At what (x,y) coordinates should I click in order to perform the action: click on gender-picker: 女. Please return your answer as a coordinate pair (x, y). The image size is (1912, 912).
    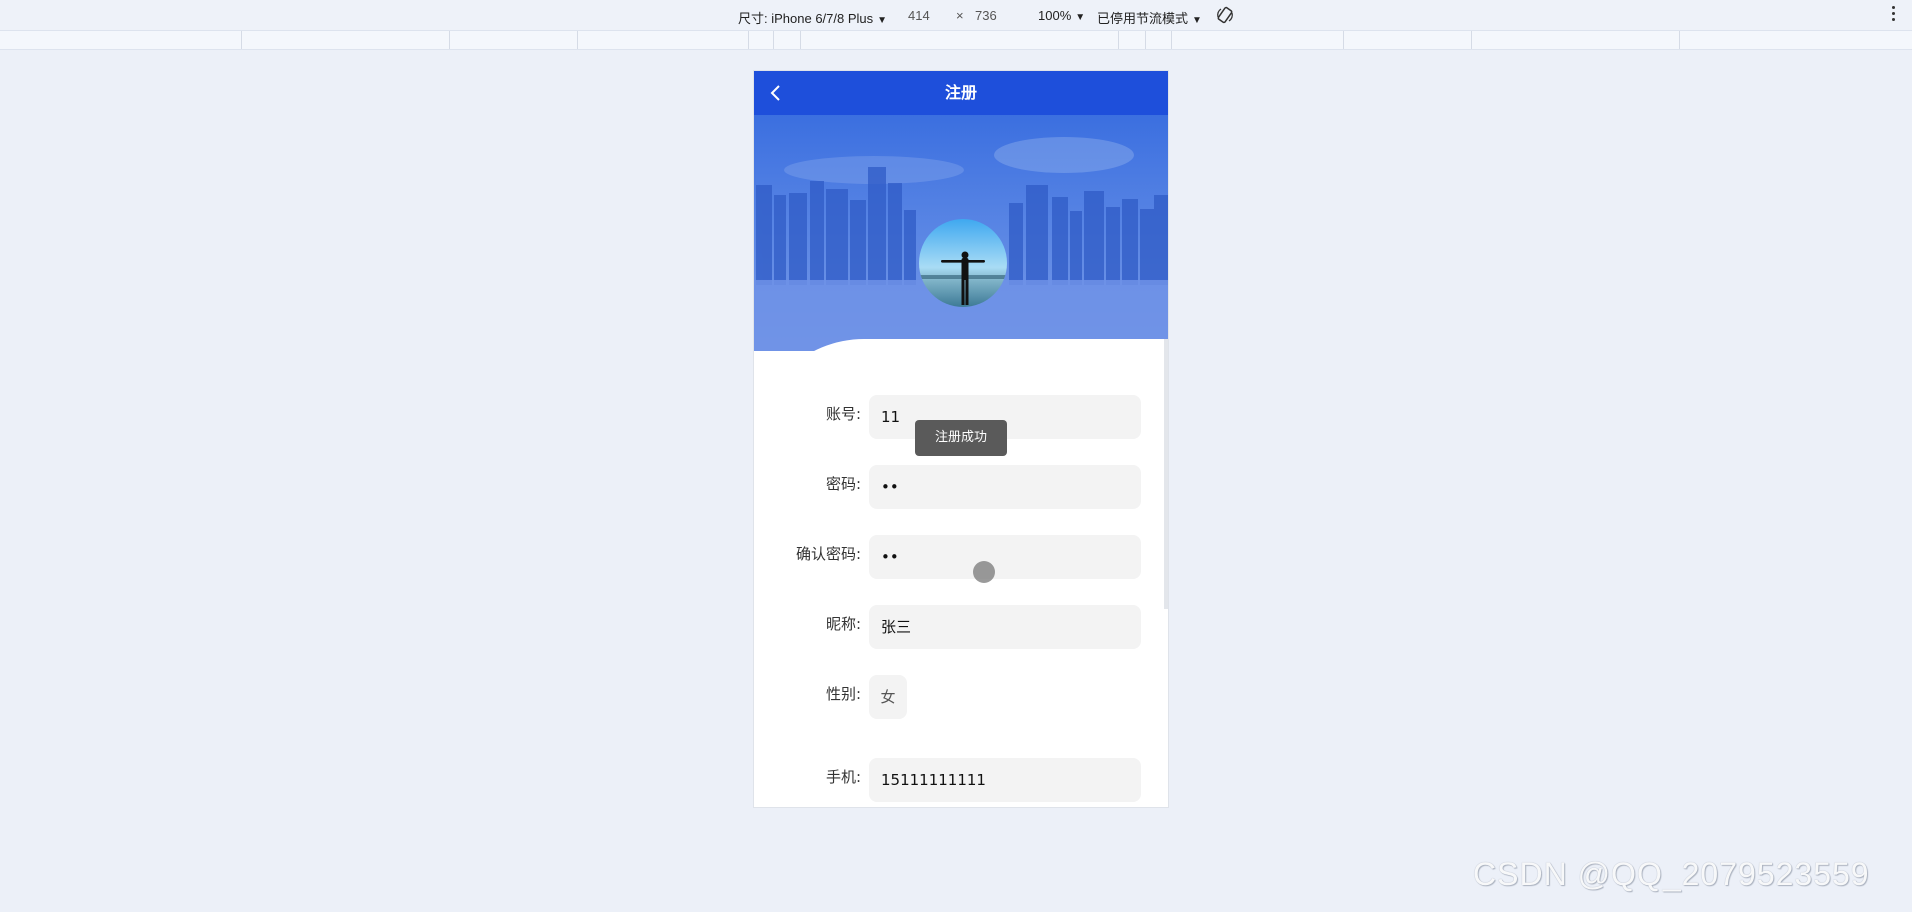
    Looking at the image, I should click on (888, 697).